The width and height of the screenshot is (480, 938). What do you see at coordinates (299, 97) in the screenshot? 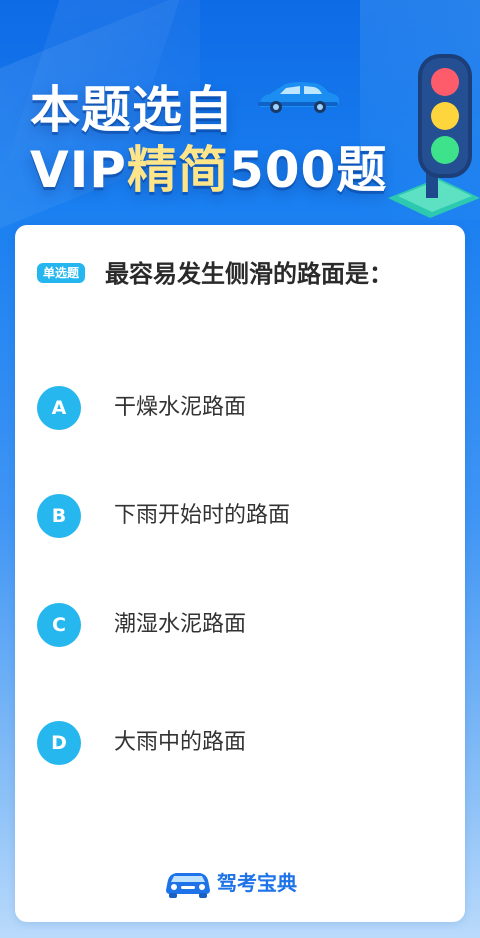
I see `car-icon` at bounding box center [299, 97].